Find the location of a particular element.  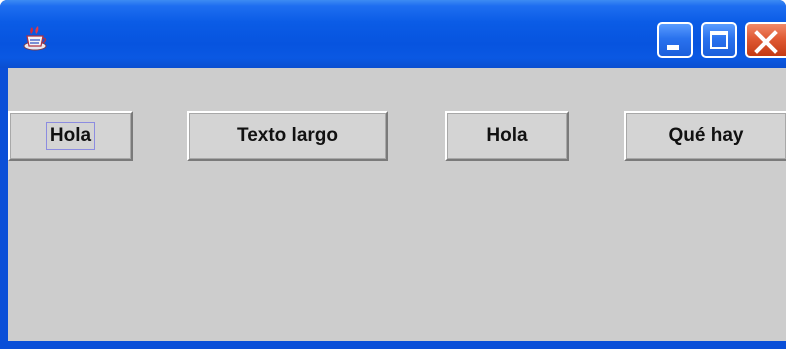

maximize-icon is located at coordinates (719, 40).